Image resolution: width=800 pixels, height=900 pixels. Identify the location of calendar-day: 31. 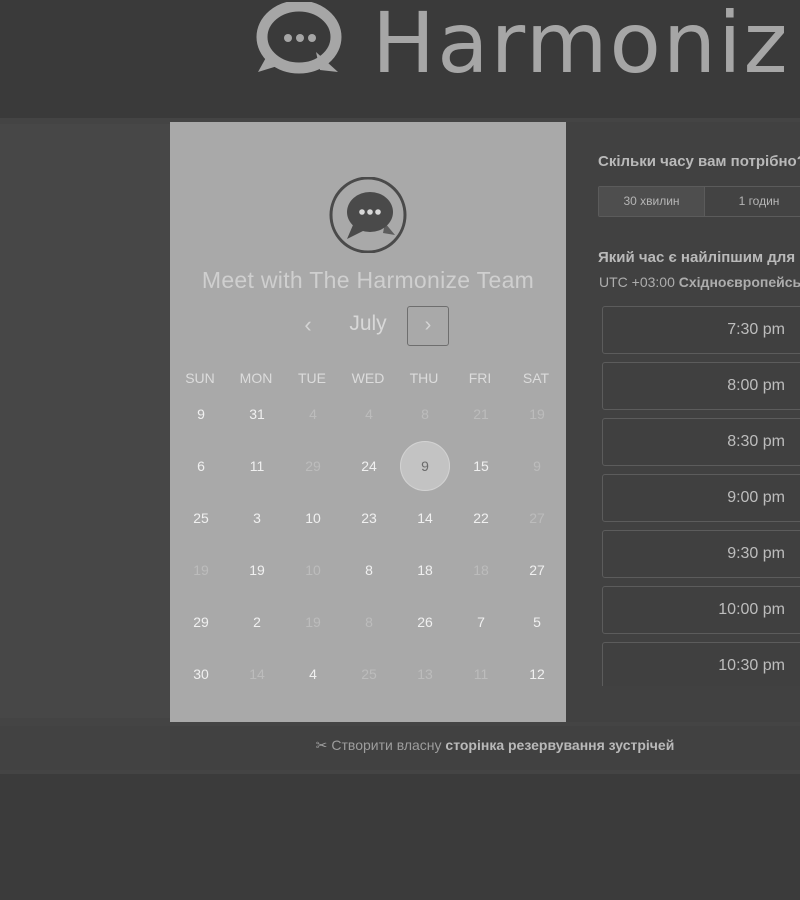
(257, 414).